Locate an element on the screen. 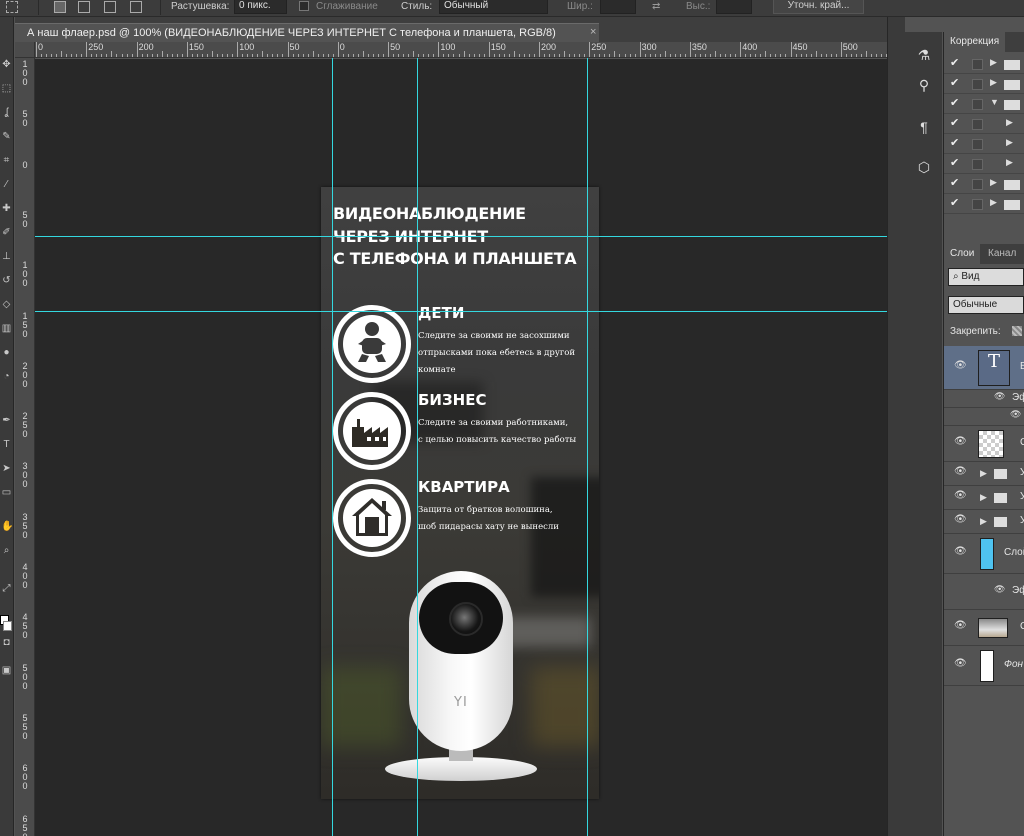  dodge-tool-icon: ◔ is located at coordinates (6, 376).